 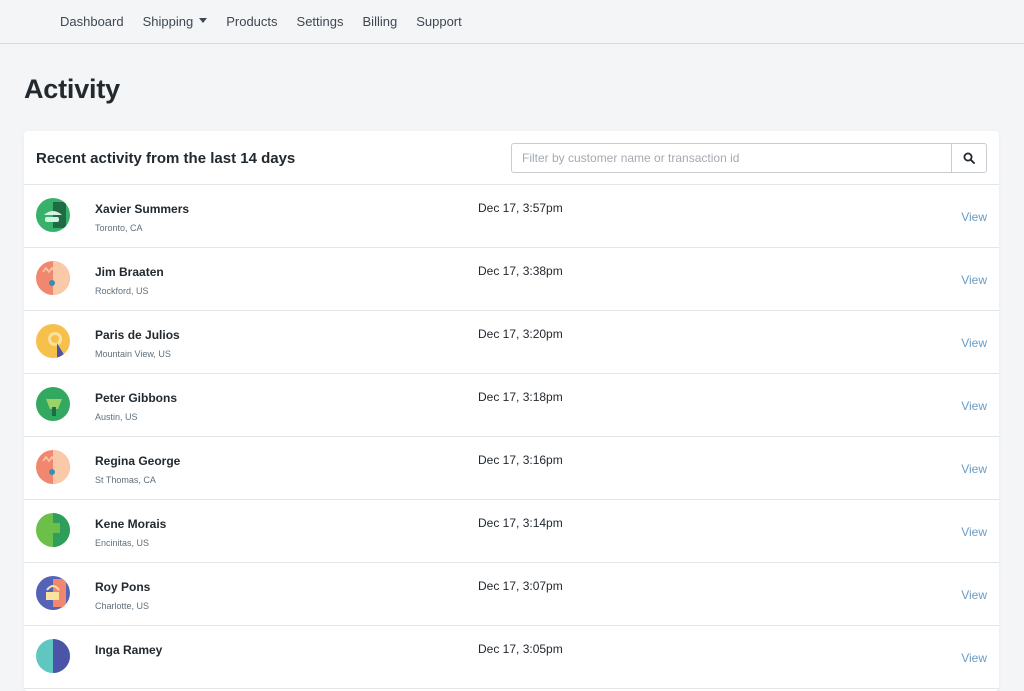 I want to click on customer-name: Roy Pons, so click(x=123, y=587).